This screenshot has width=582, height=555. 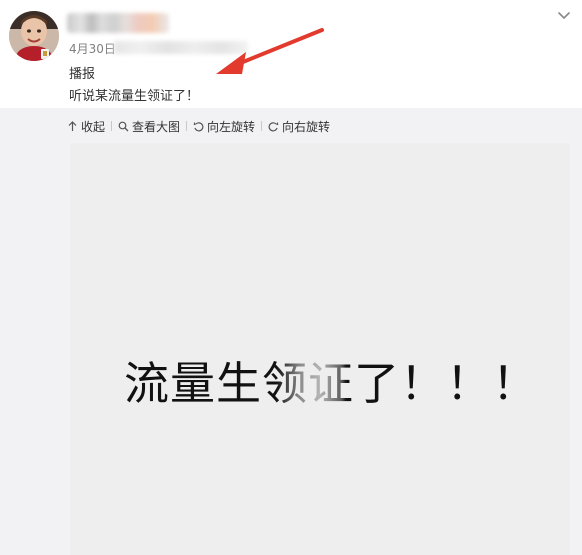 What do you see at coordinates (156, 126) in the screenshot?
I see `view-large-label: 查看大图` at bounding box center [156, 126].